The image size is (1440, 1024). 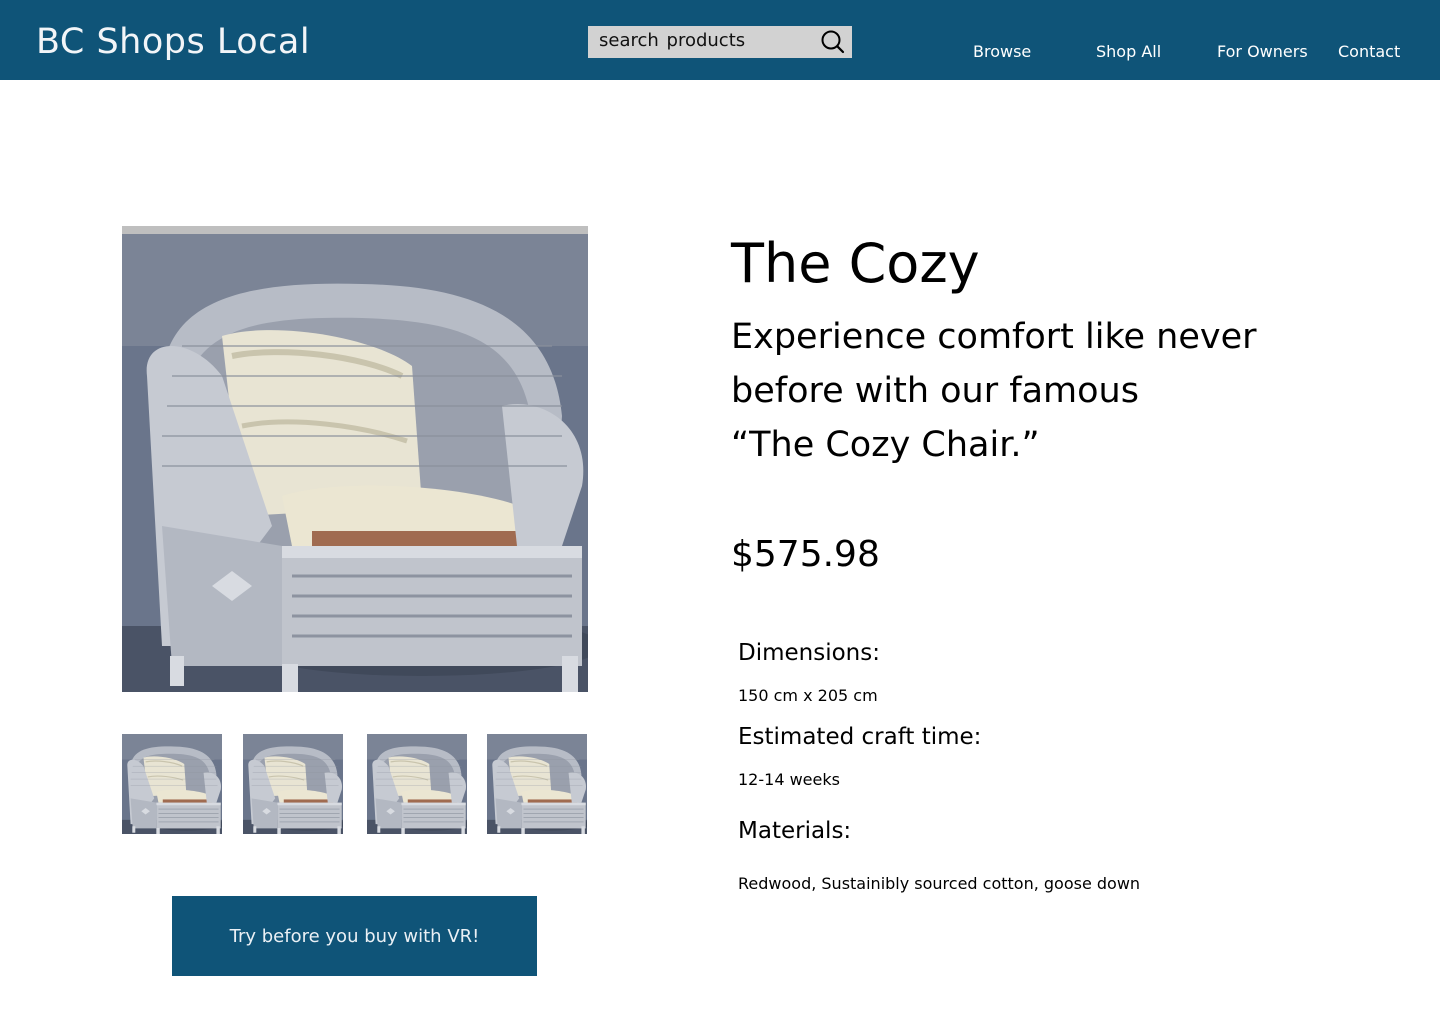 What do you see at coordinates (808, 695) in the screenshot?
I see `spec-dimensions-value: 150 cm x 205 cm` at bounding box center [808, 695].